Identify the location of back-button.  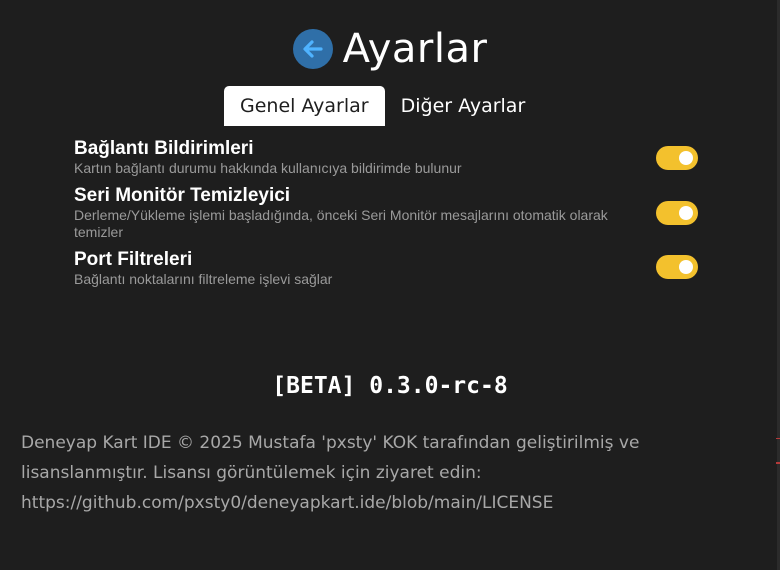
(312, 49).